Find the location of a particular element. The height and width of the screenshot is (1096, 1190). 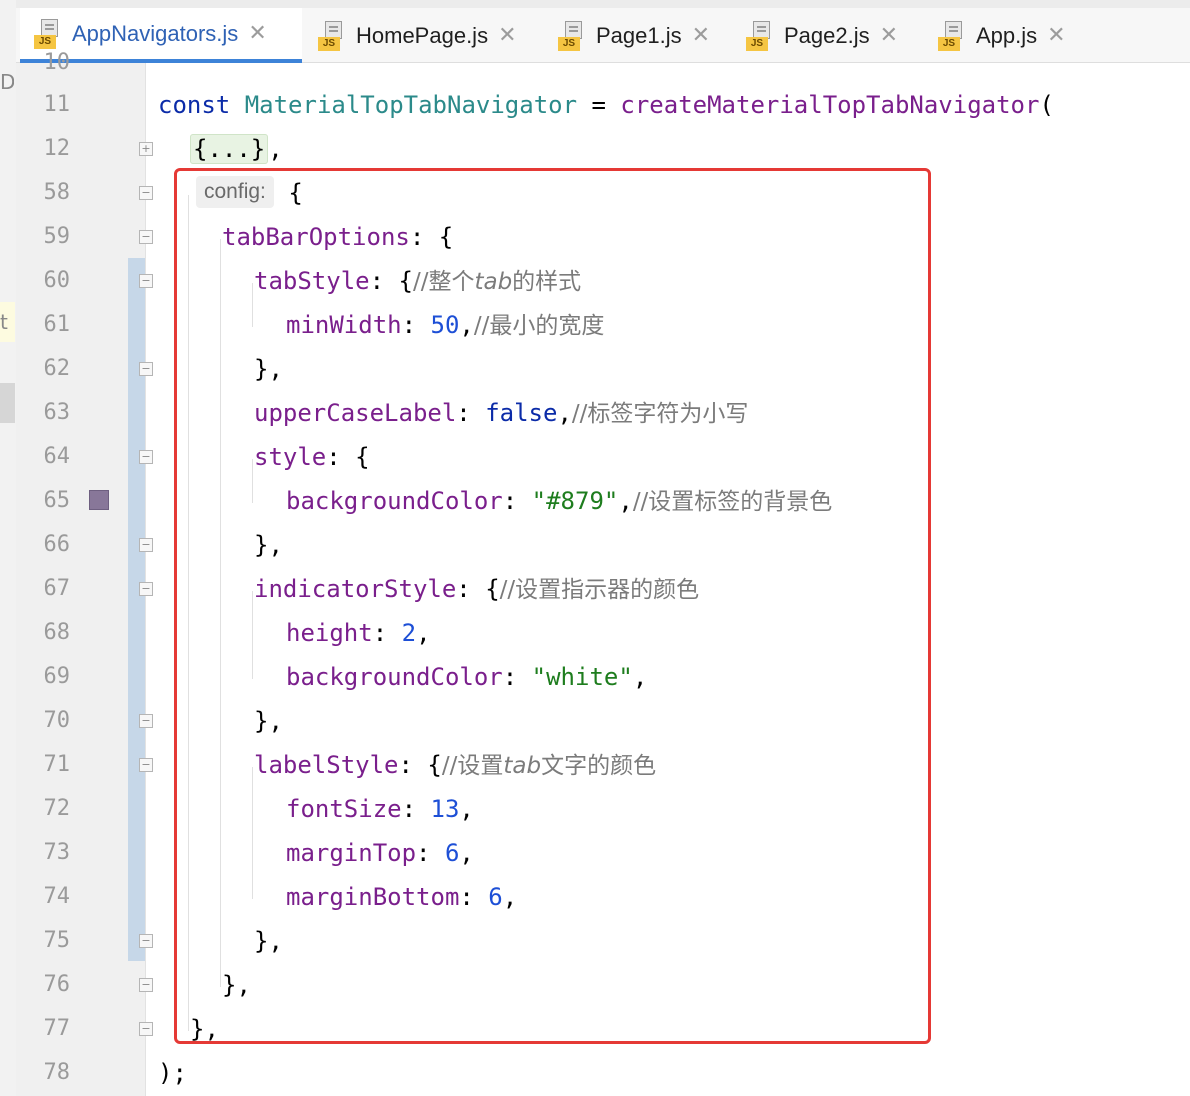

line-number: 74 is located at coordinates (57, 896).